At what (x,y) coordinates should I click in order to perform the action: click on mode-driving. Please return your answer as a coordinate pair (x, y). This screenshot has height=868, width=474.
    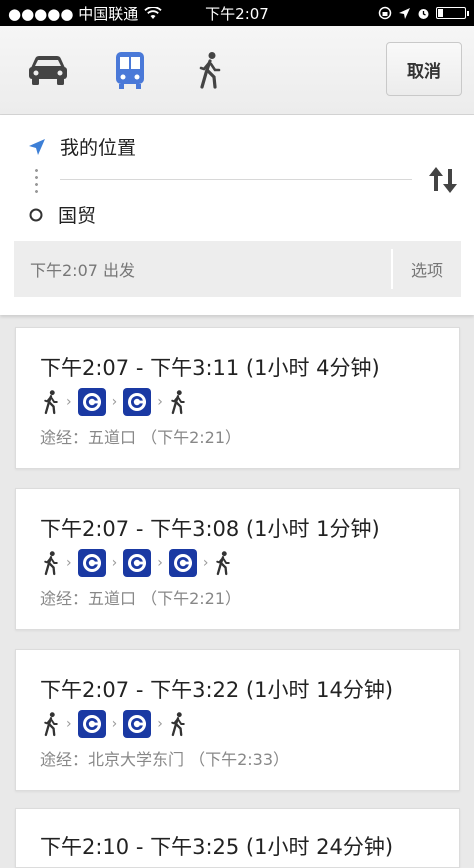
    Looking at the image, I should click on (48, 70).